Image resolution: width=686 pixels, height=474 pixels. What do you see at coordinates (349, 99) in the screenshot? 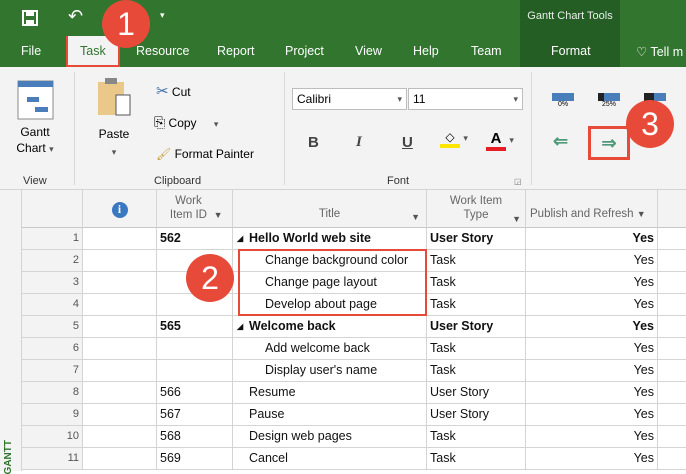
I see `font-name-select: Calibri ▾` at bounding box center [349, 99].